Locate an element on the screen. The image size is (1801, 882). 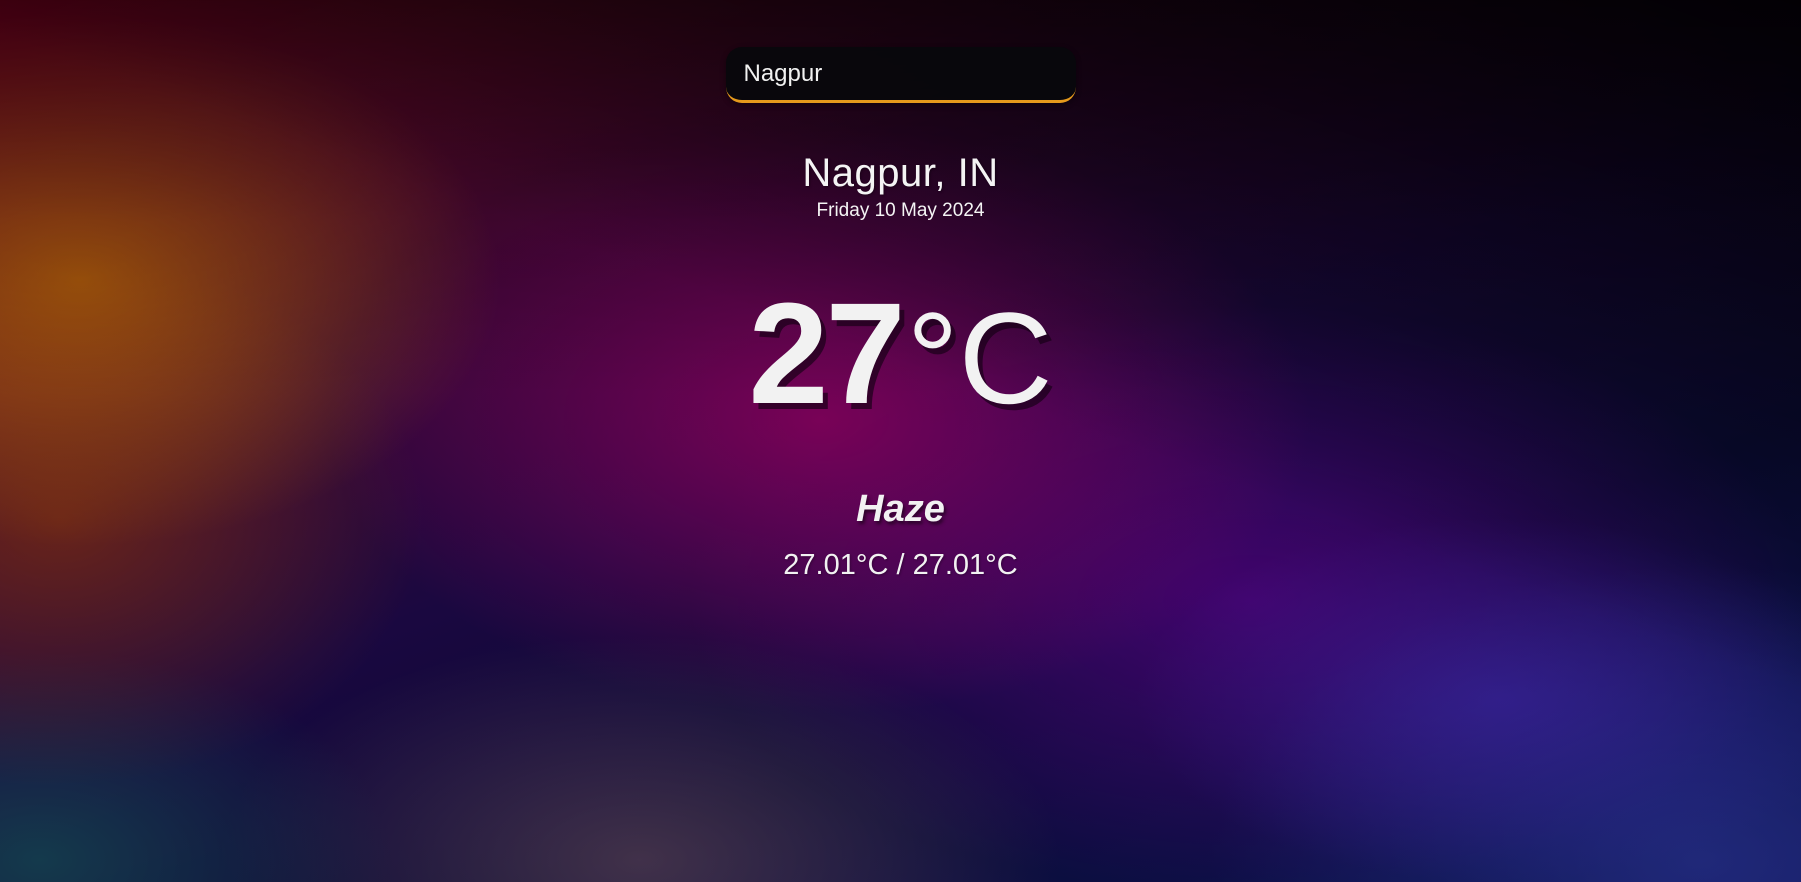
search-input is located at coordinates (900, 73).